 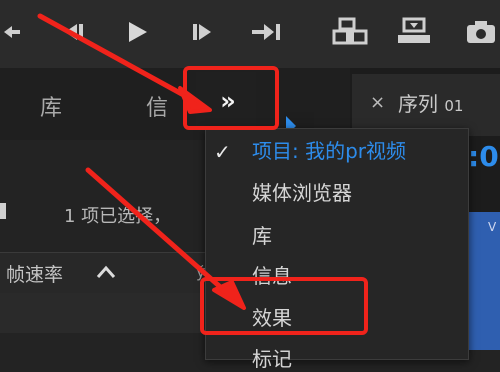 I want to click on selection-status: 1 项已选择，, so click(x=118, y=216).